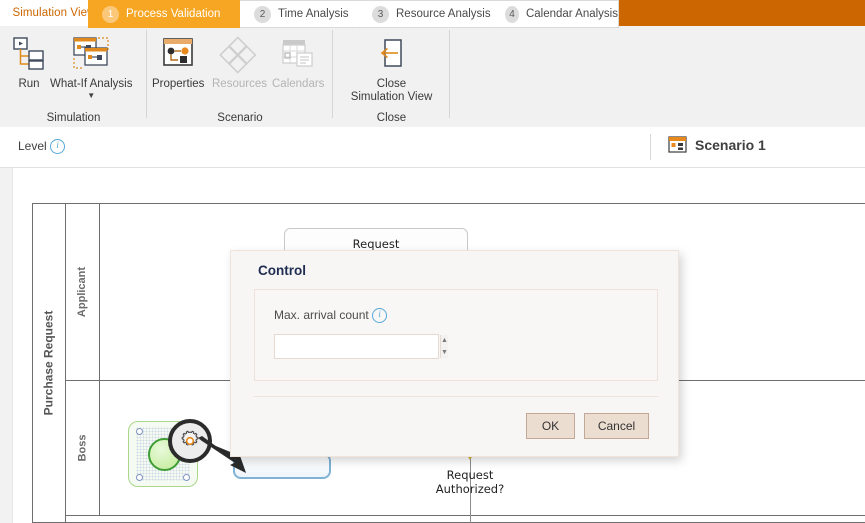  I want to click on nav-divider, so click(650, 147).